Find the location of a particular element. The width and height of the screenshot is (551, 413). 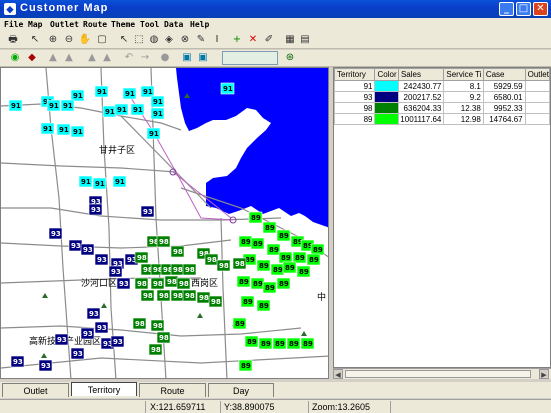

col-sales: Sales is located at coordinates (421, 74).